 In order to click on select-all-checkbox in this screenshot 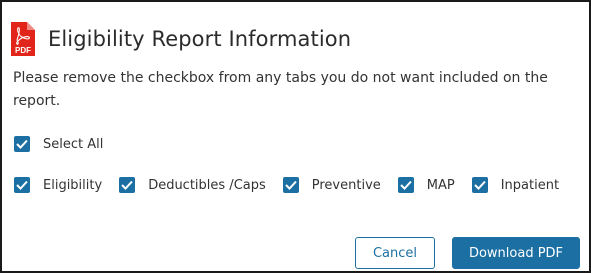, I will do `click(22, 144)`.